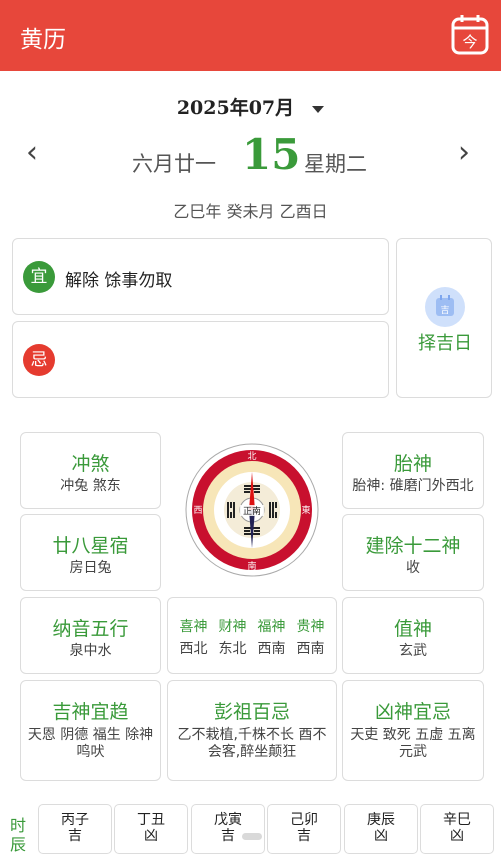 The width and height of the screenshot is (501, 854). I want to click on xiongshen-title: 凶神宜忌, so click(412, 712).